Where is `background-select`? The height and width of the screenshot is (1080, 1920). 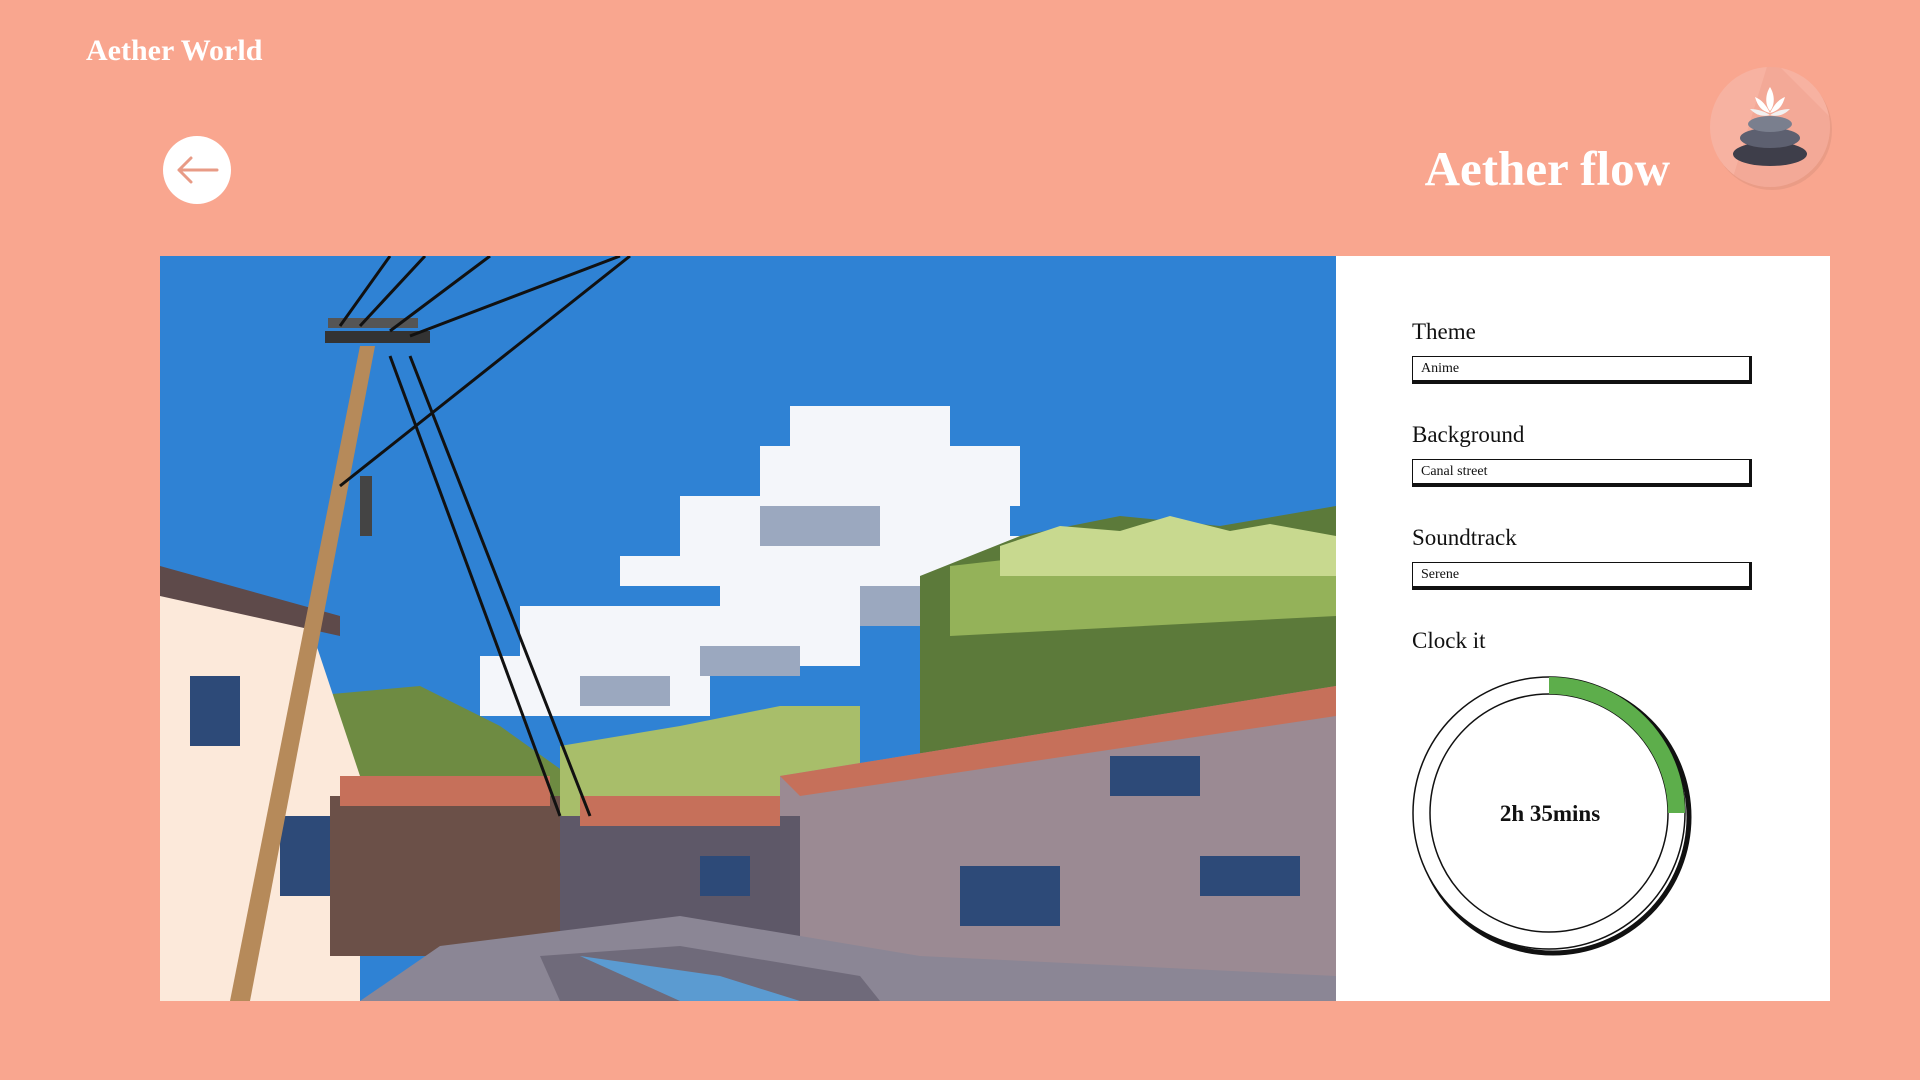 background-select is located at coordinates (1582, 473).